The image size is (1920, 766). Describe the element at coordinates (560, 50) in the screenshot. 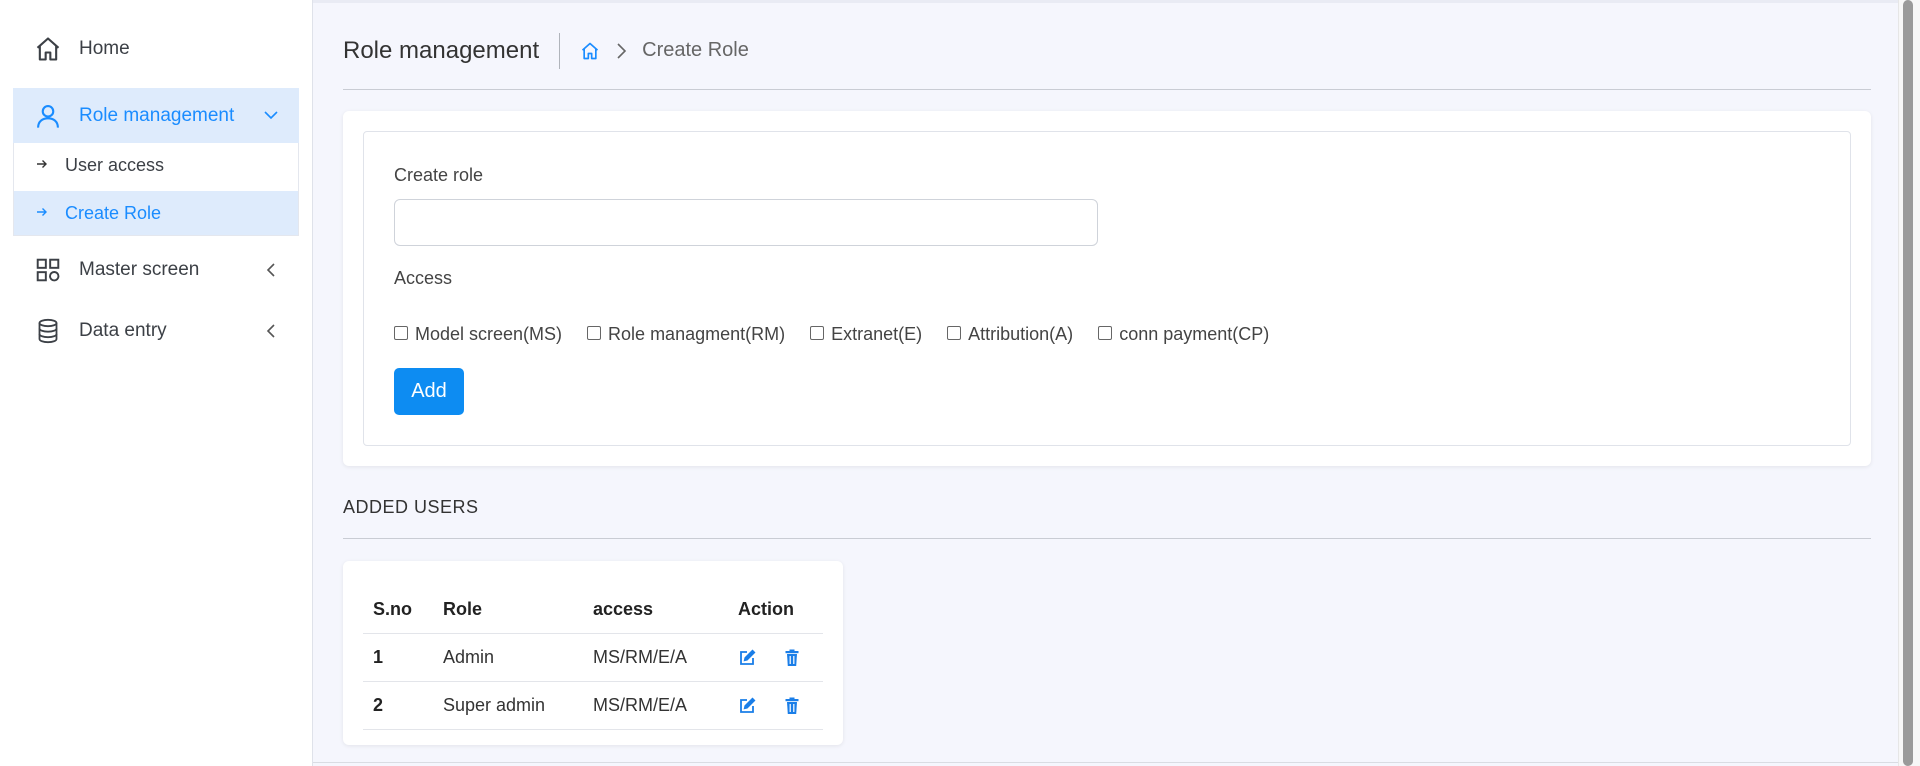

I see `header-divider` at that location.